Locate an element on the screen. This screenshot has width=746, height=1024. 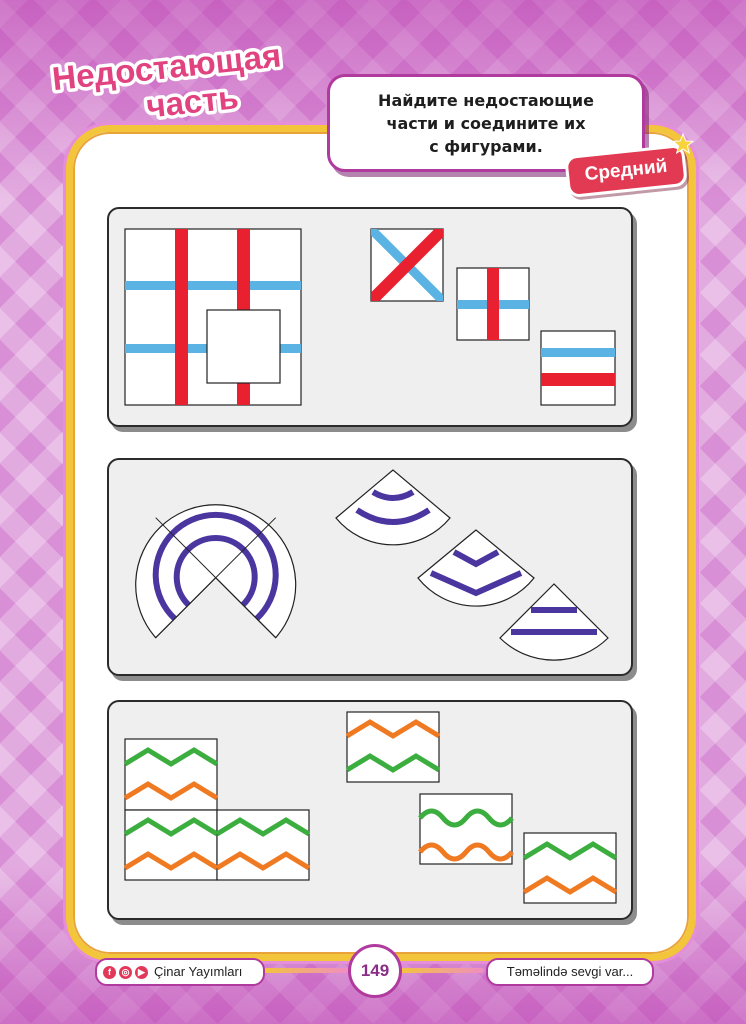
facebook-icon: f is located at coordinates (109, 972).